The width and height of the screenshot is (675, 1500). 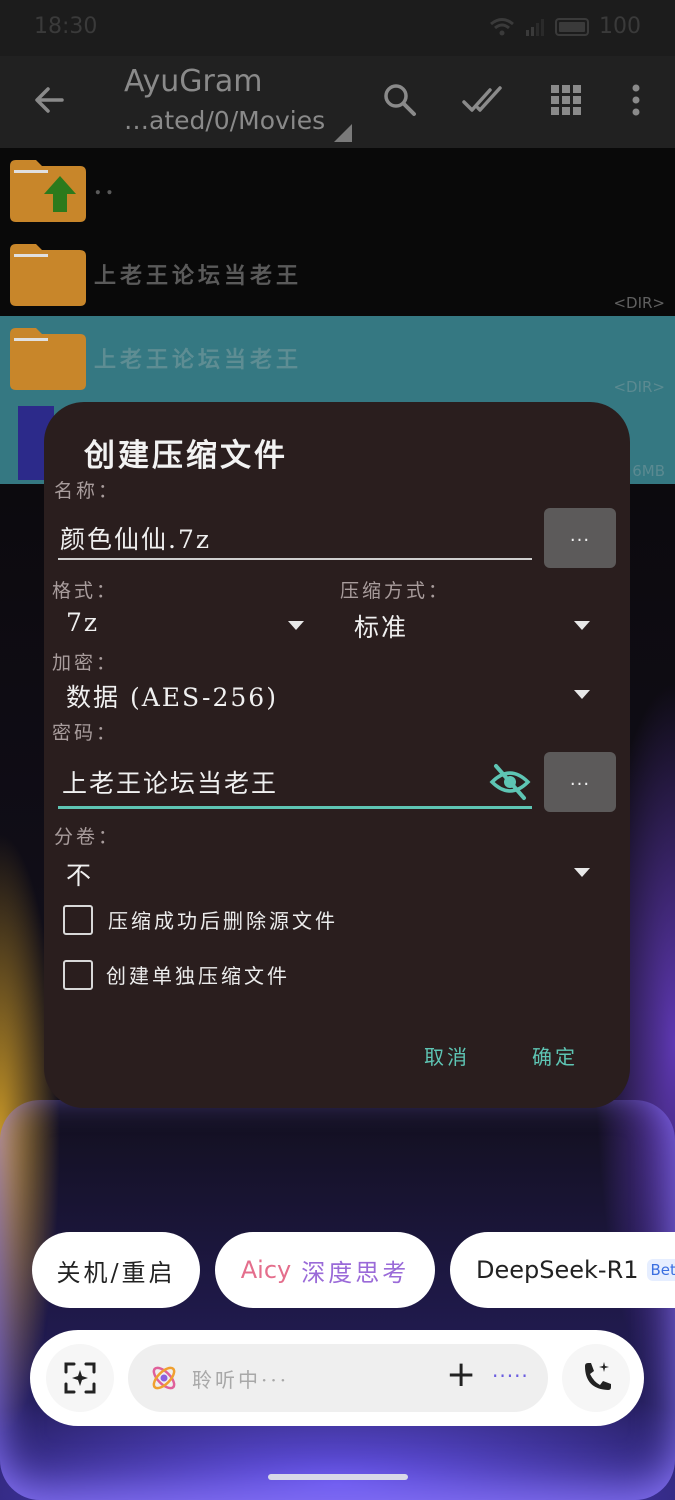 I want to click on method-label: 压缩方式：, so click(x=395, y=591).